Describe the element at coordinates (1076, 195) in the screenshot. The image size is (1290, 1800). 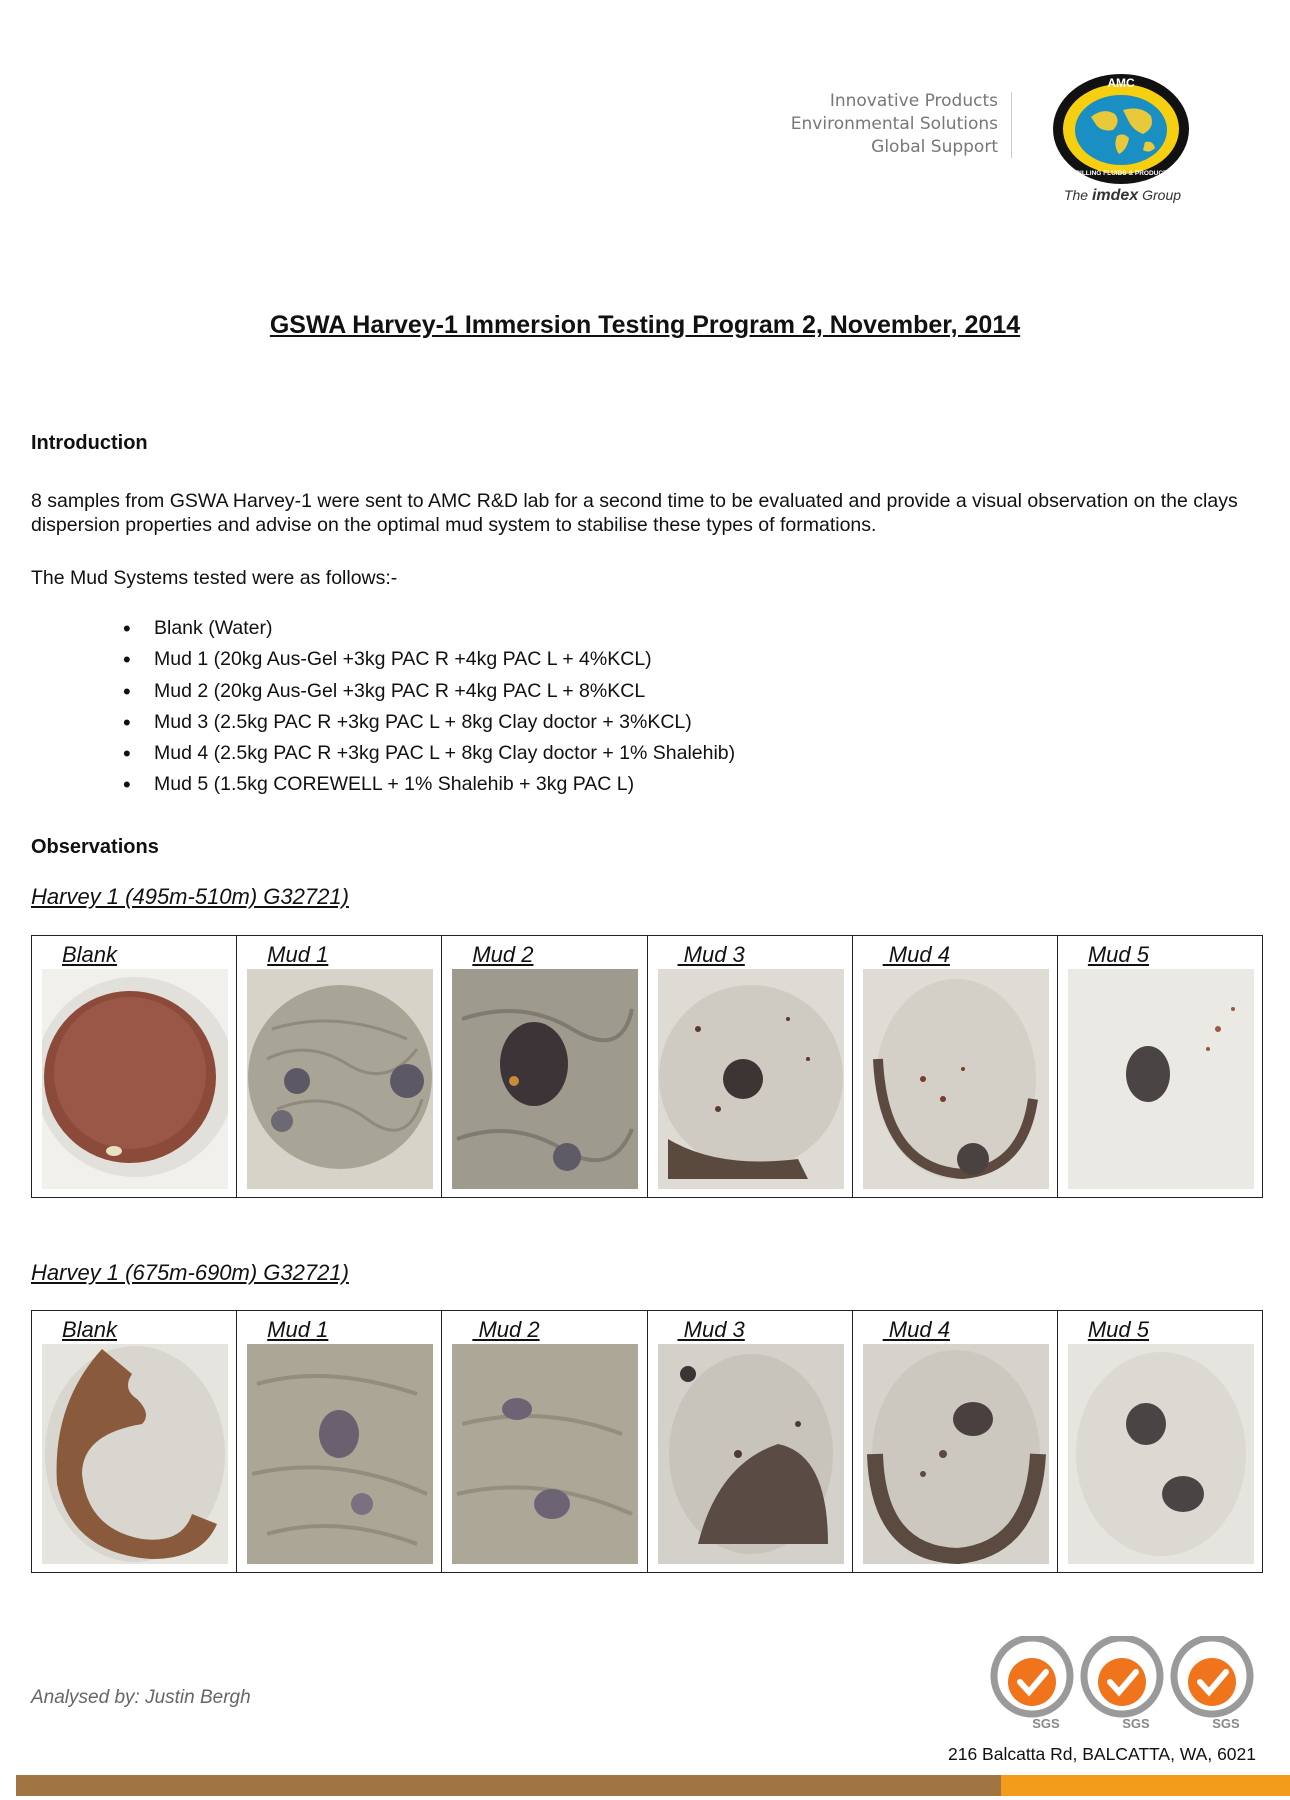
I see `group-prefix: The` at that location.